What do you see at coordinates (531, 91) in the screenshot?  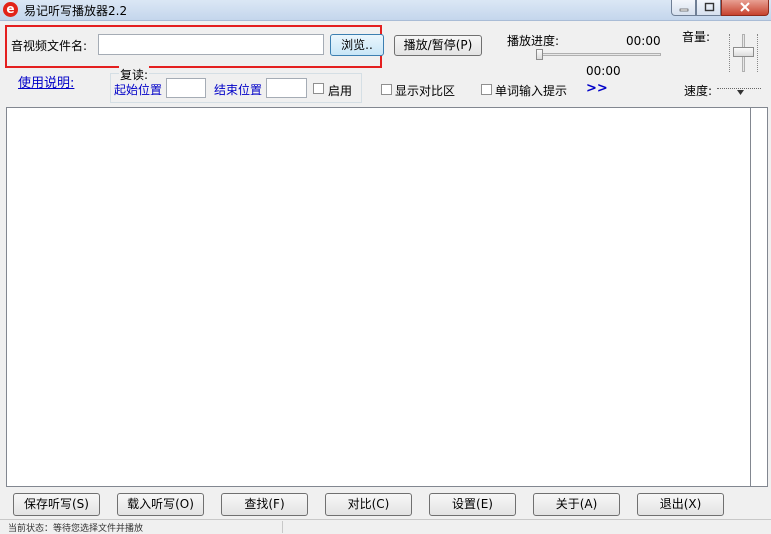 I see `word-hint-label: 单词输入提示` at bounding box center [531, 91].